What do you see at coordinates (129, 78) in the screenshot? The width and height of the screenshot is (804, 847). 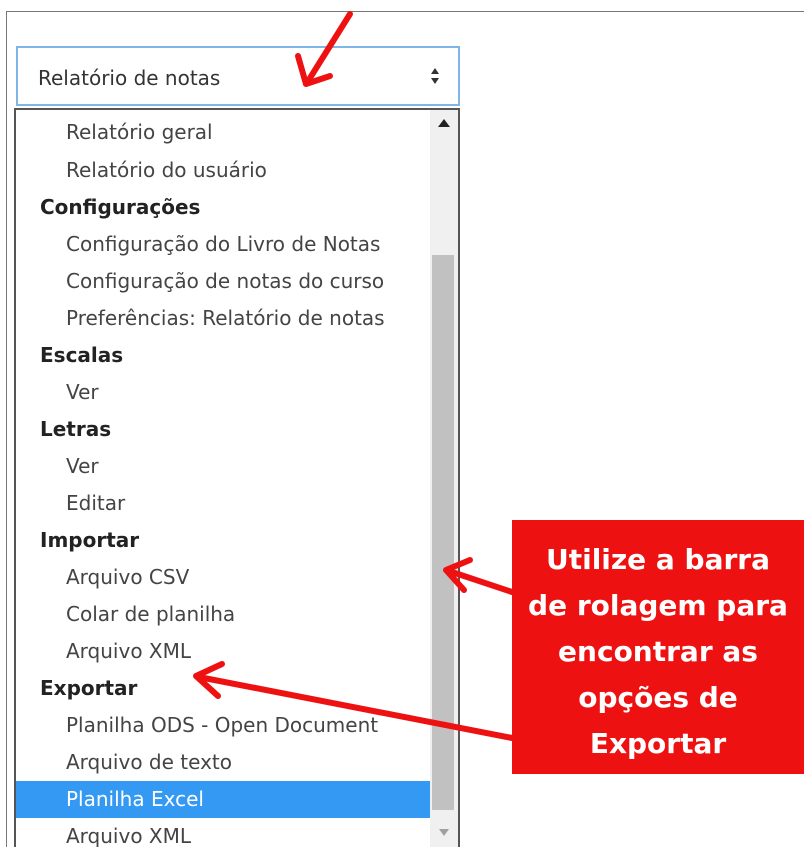 I see `select-current-value: Relatório de notas` at bounding box center [129, 78].